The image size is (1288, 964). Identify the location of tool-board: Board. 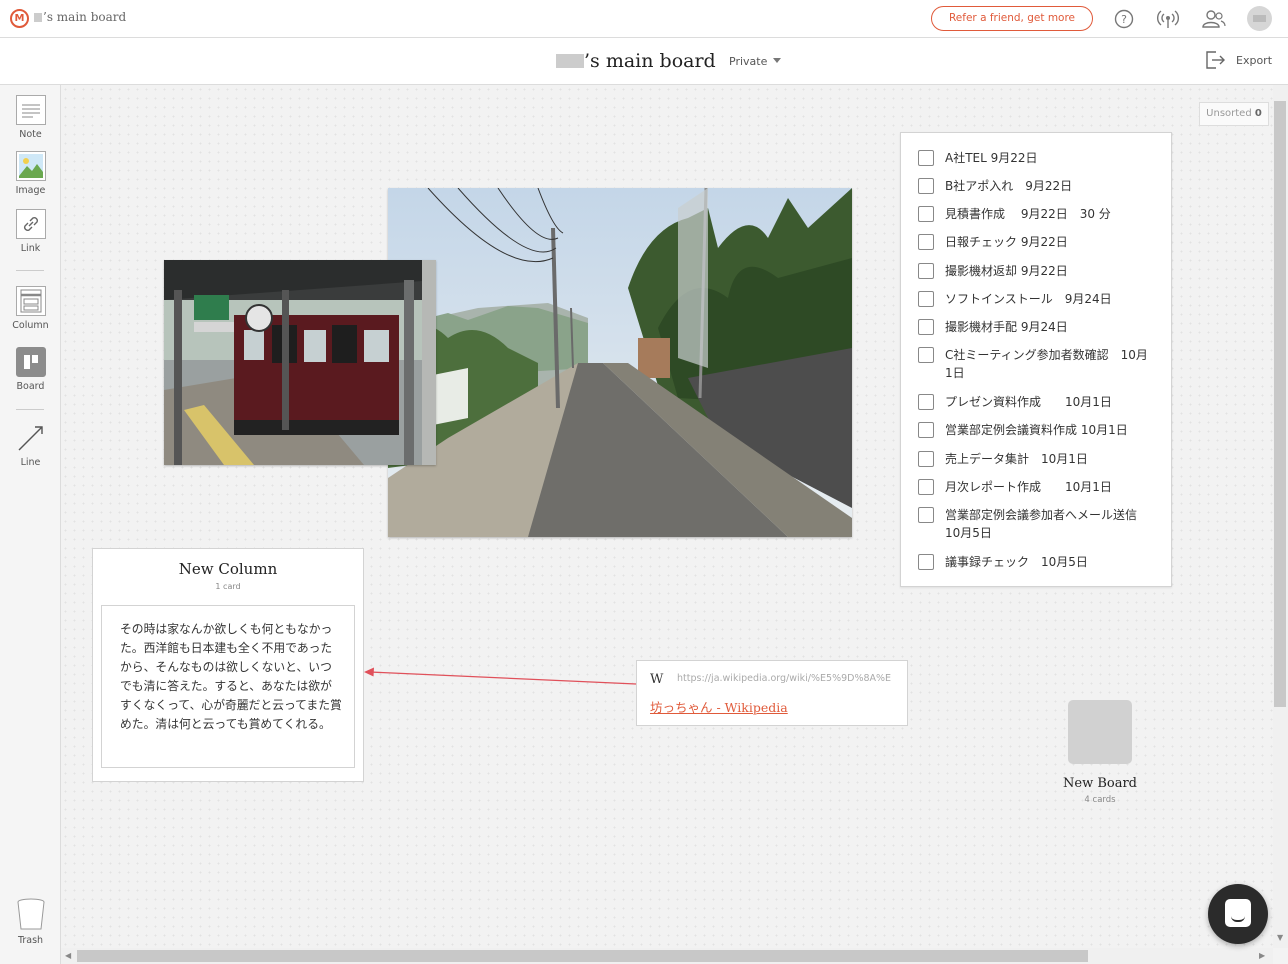
(30, 369).